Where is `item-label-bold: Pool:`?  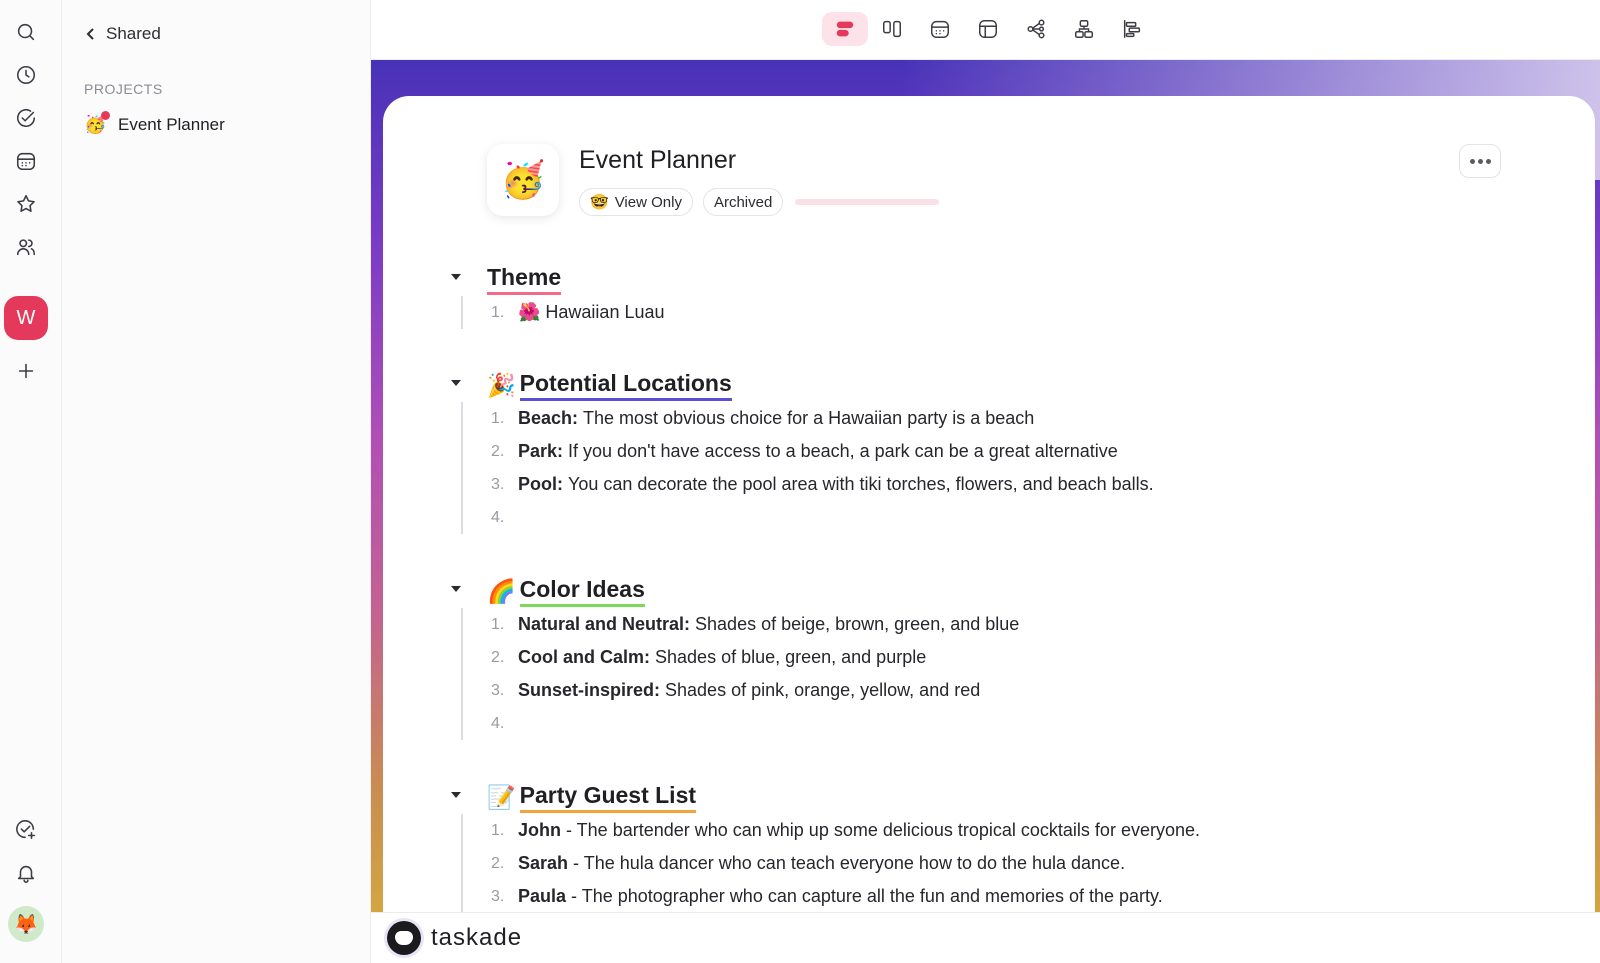 item-label-bold: Pool: is located at coordinates (540, 484).